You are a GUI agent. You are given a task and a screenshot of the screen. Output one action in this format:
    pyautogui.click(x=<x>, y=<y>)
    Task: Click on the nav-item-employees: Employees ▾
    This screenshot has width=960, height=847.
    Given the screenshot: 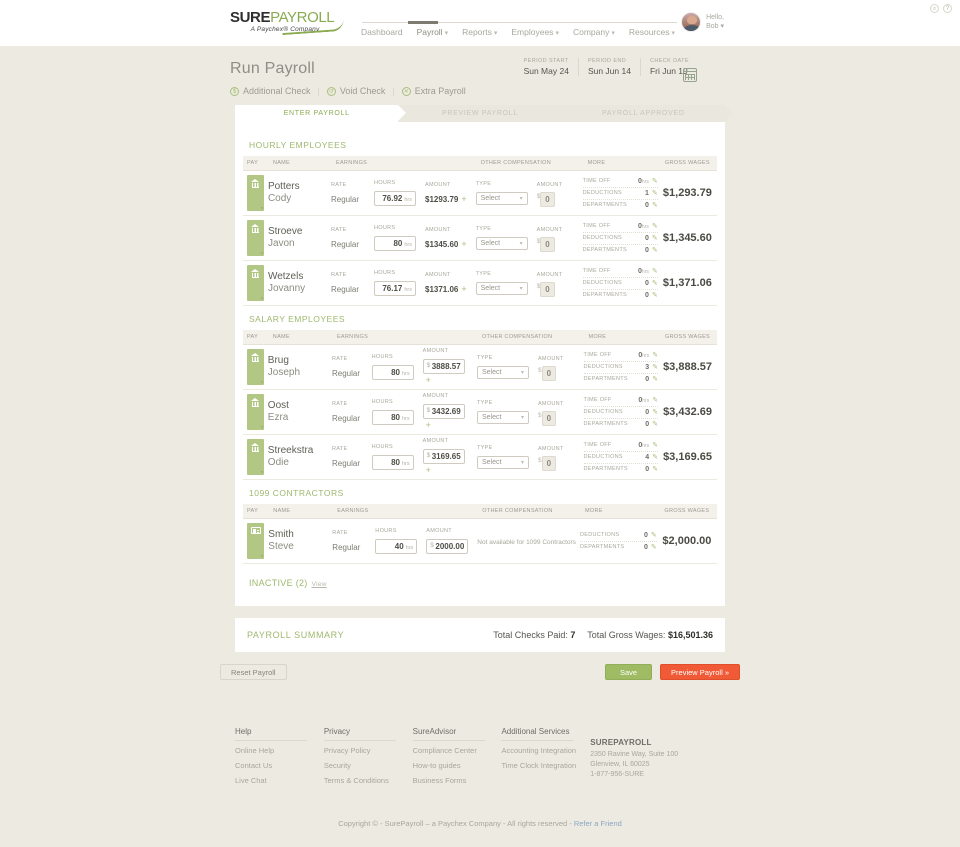 What is the action you would take?
    pyautogui.click(x=535, y=36)
    